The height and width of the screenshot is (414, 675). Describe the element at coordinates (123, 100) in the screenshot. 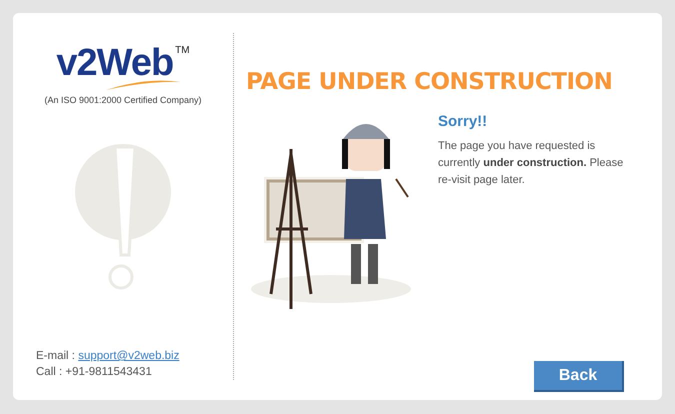

I see `logo-tagline: (An ISO 9001:2000 Certified Company)` at that location.